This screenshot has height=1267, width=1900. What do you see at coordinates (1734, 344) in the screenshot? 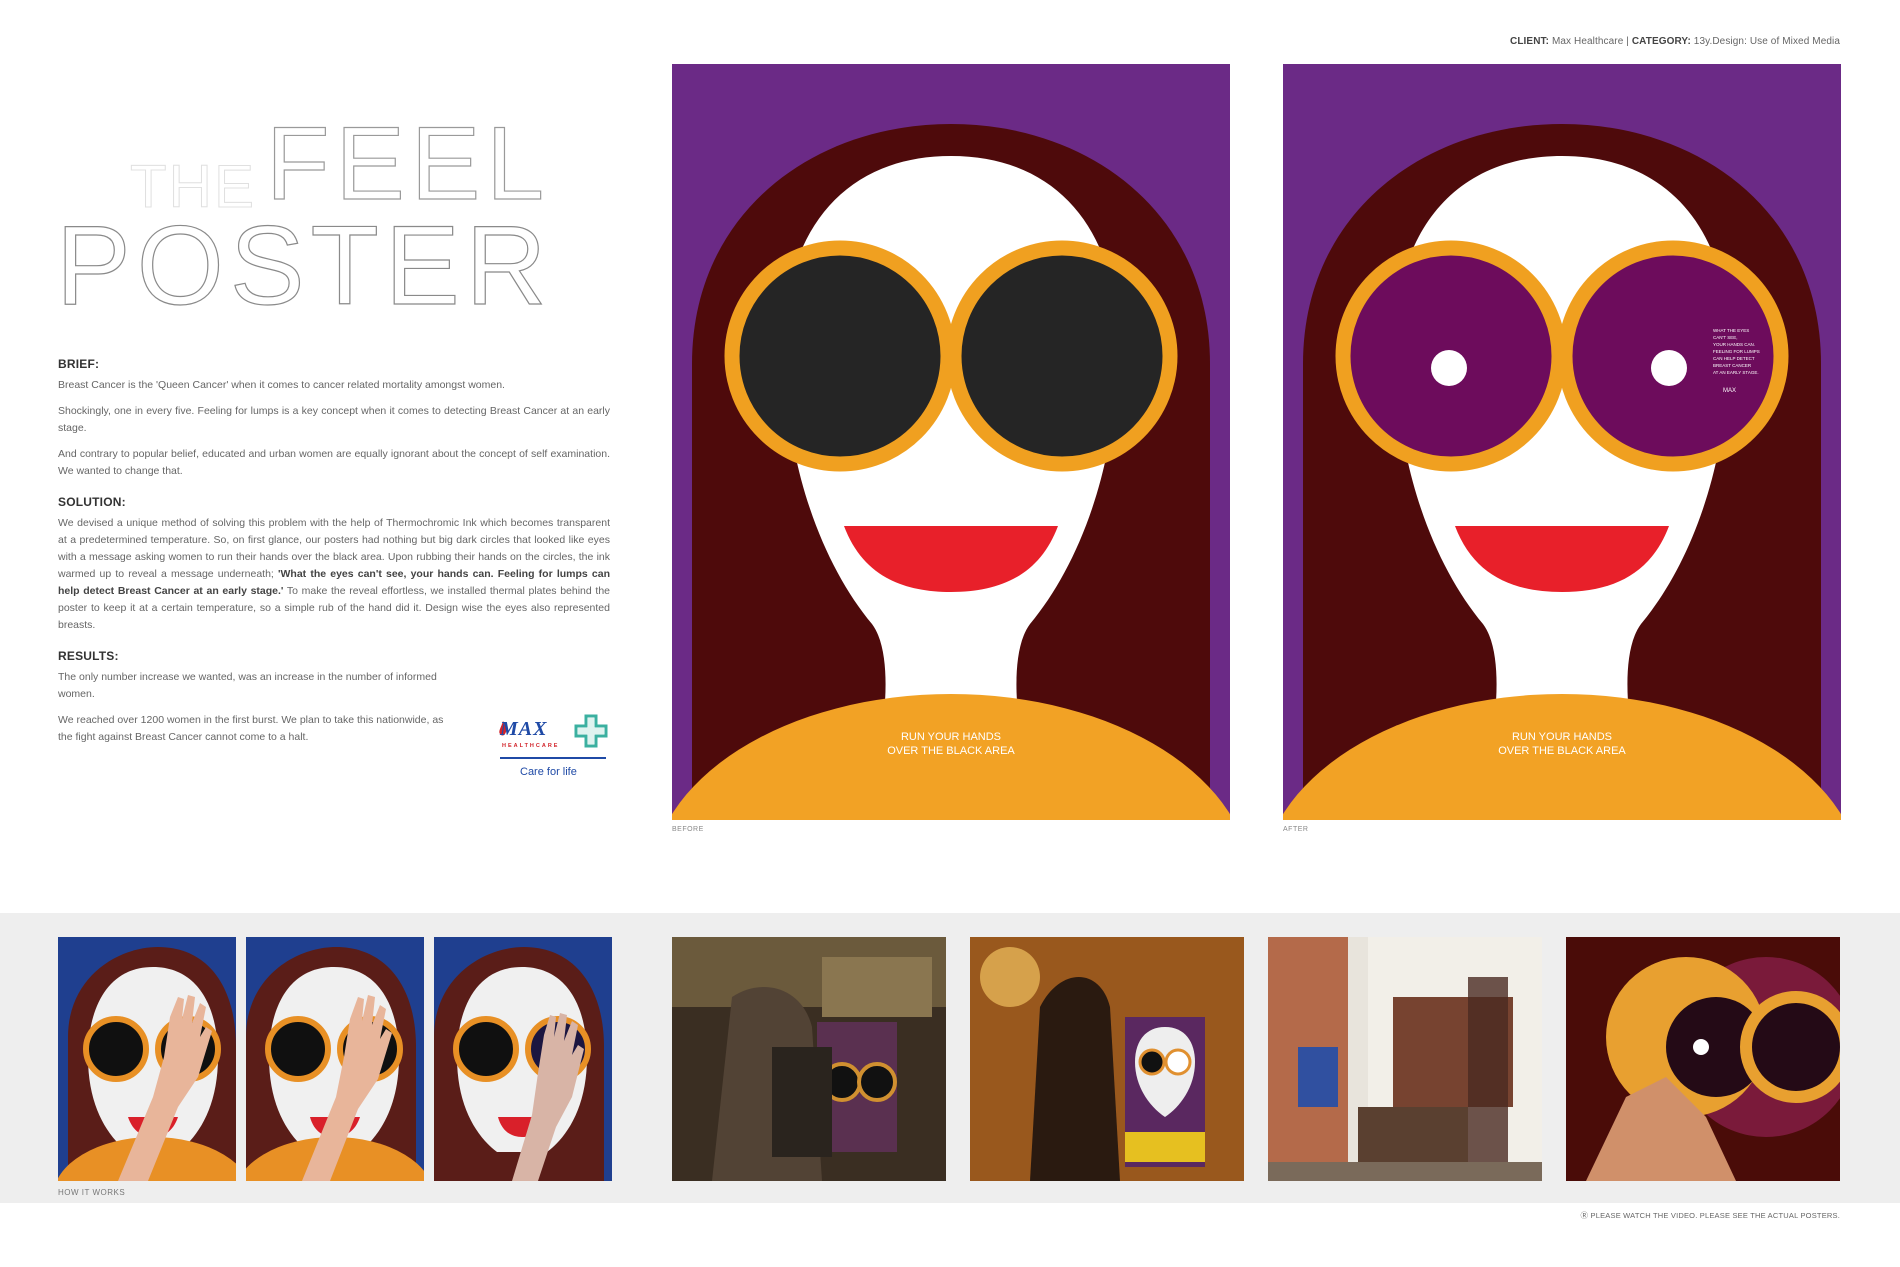
I see `reveal-line: YOUR HANDS CAN.` at bounding box center [1734, 344].